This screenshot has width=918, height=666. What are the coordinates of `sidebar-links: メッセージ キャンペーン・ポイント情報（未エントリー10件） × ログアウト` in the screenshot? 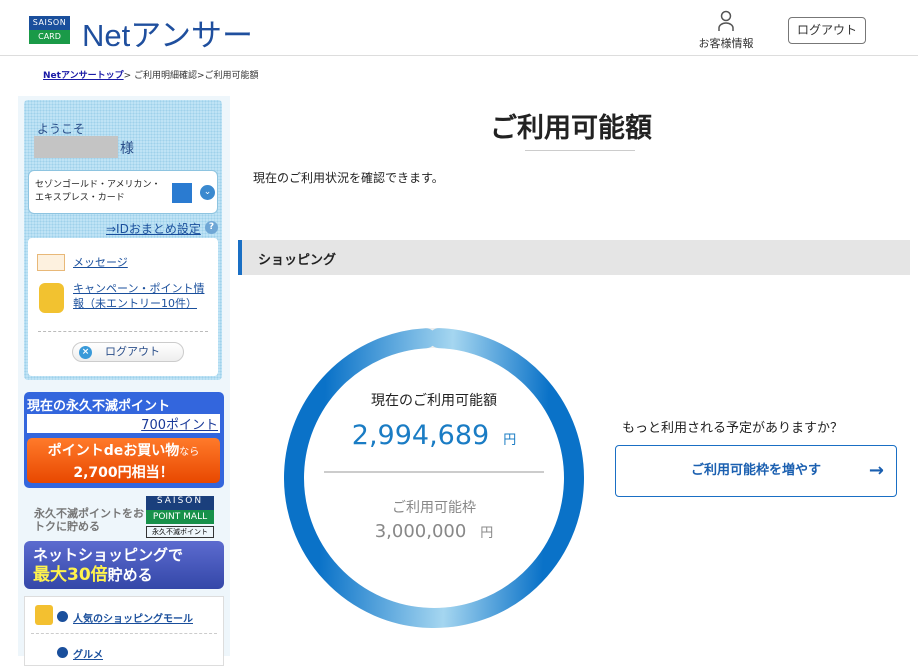 It's located at (123, 307).